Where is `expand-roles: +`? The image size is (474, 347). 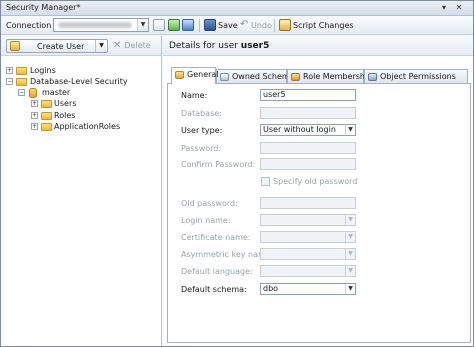
expand-roles: + is located at coordinates (34, 115).